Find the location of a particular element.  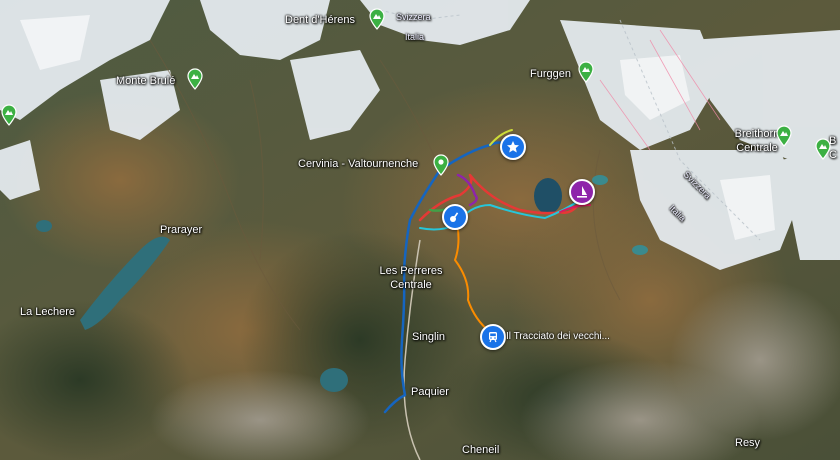

windsurf-poi is located at coordinates (582, 192).